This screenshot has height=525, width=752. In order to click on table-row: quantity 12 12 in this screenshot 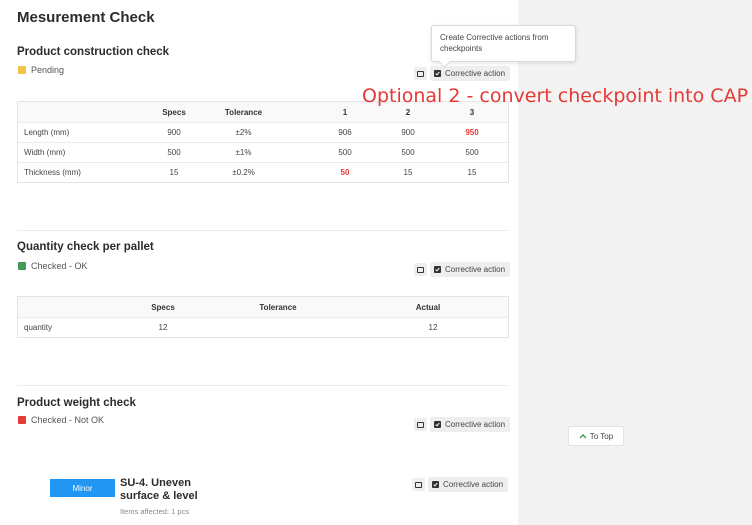, I will do `click(263, 327)`.